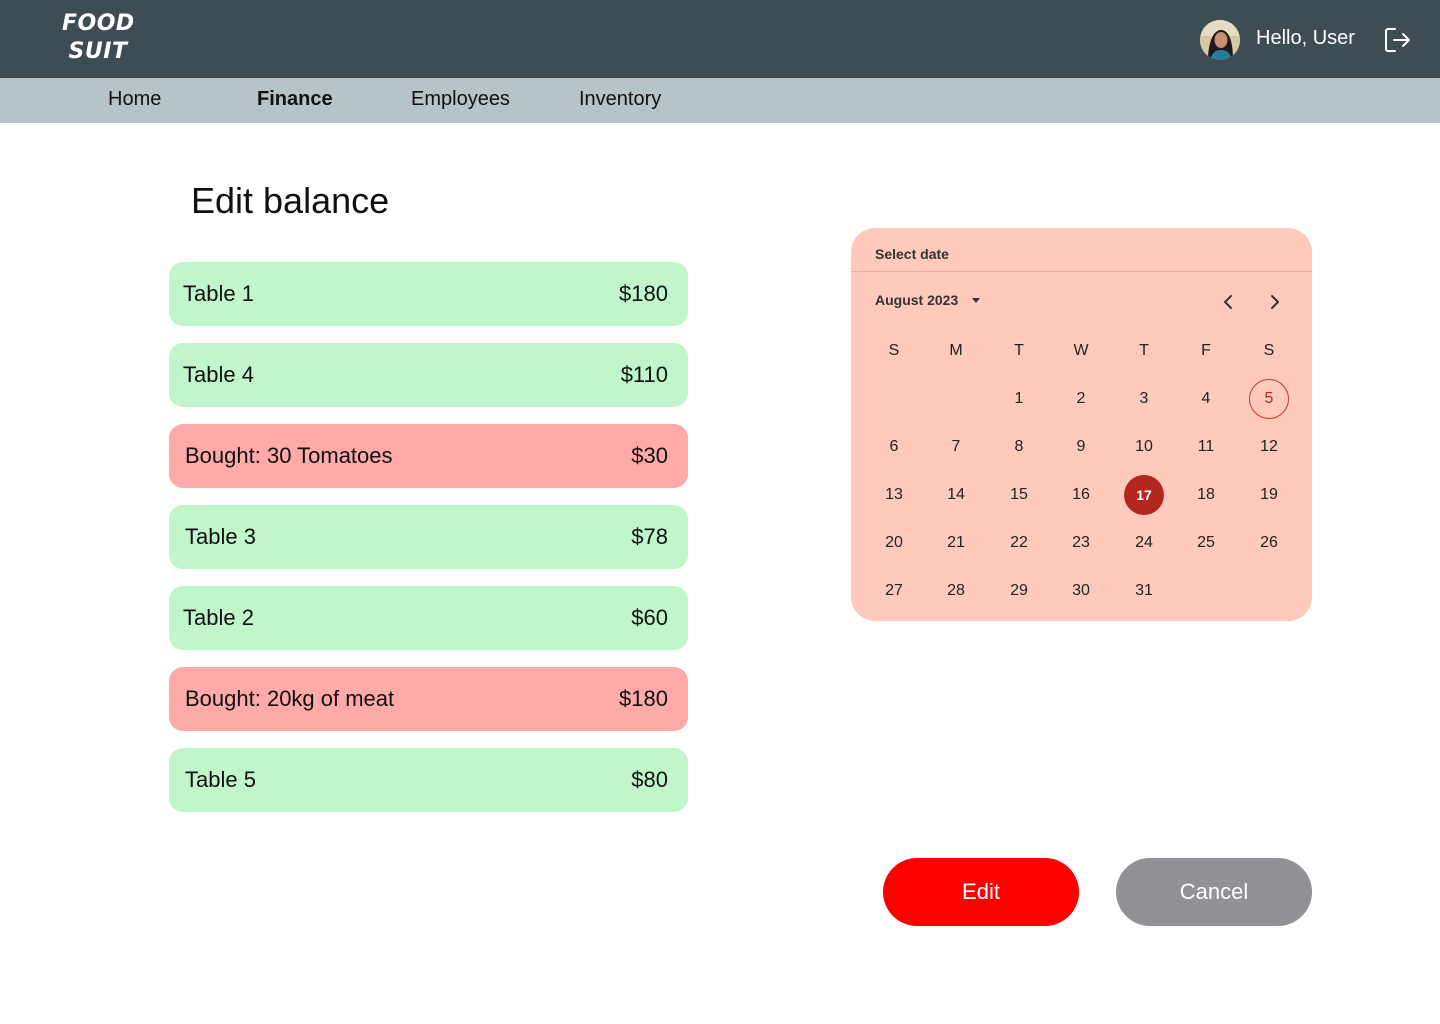 This screenshot has width=1440, height=1024. I want to click on balance-entry: Bought: 30 Tomatoes $30, so click(428, 456).